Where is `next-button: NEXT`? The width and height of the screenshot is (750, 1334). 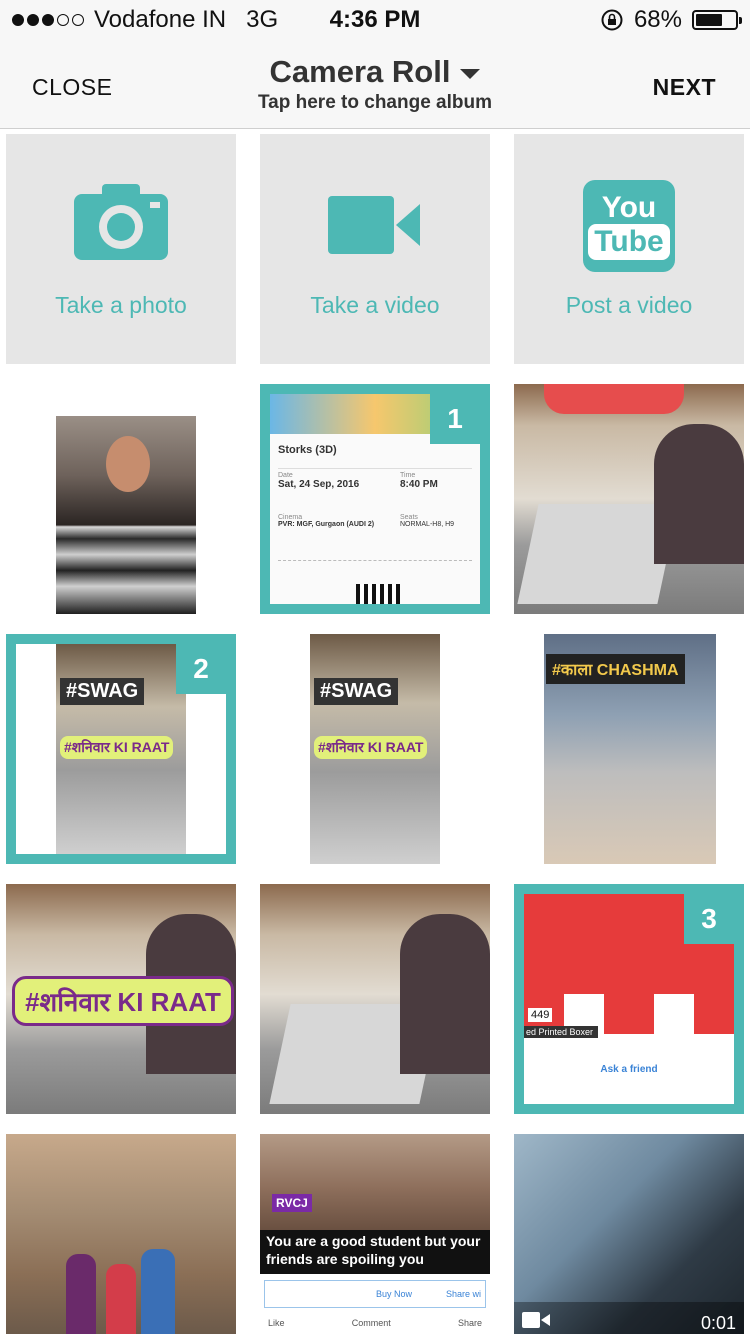 next-button: NEXT is located at coordinates (684, 87).